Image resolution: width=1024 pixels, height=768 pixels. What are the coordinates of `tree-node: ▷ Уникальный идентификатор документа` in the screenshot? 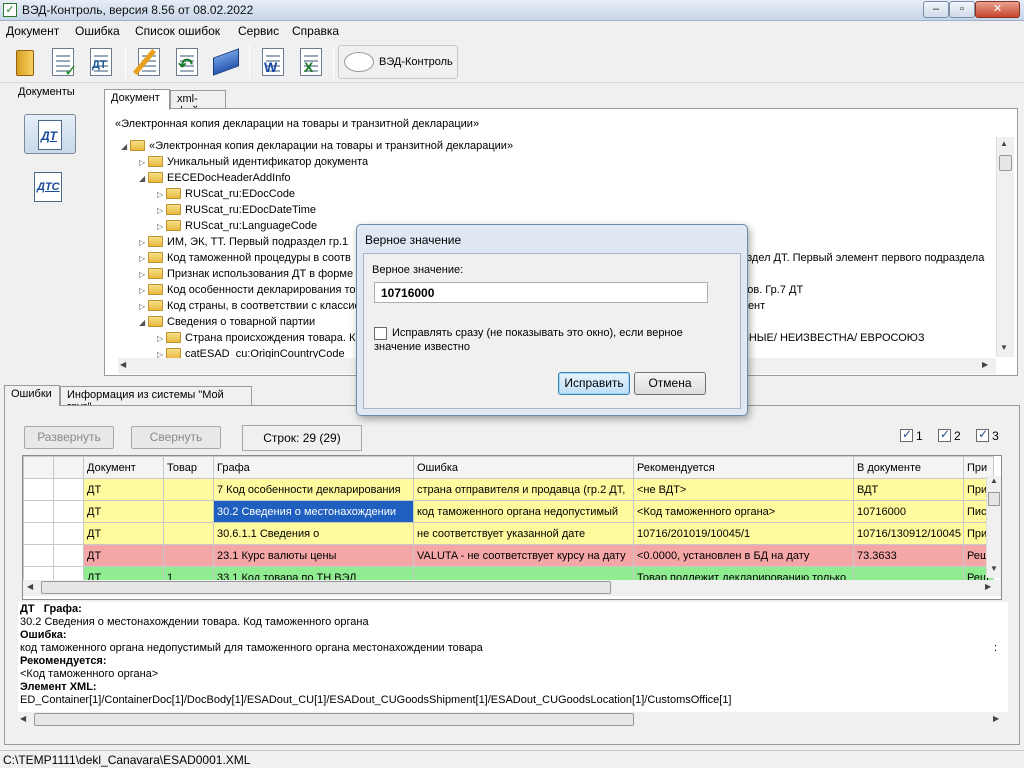 It's located at (253, 162).